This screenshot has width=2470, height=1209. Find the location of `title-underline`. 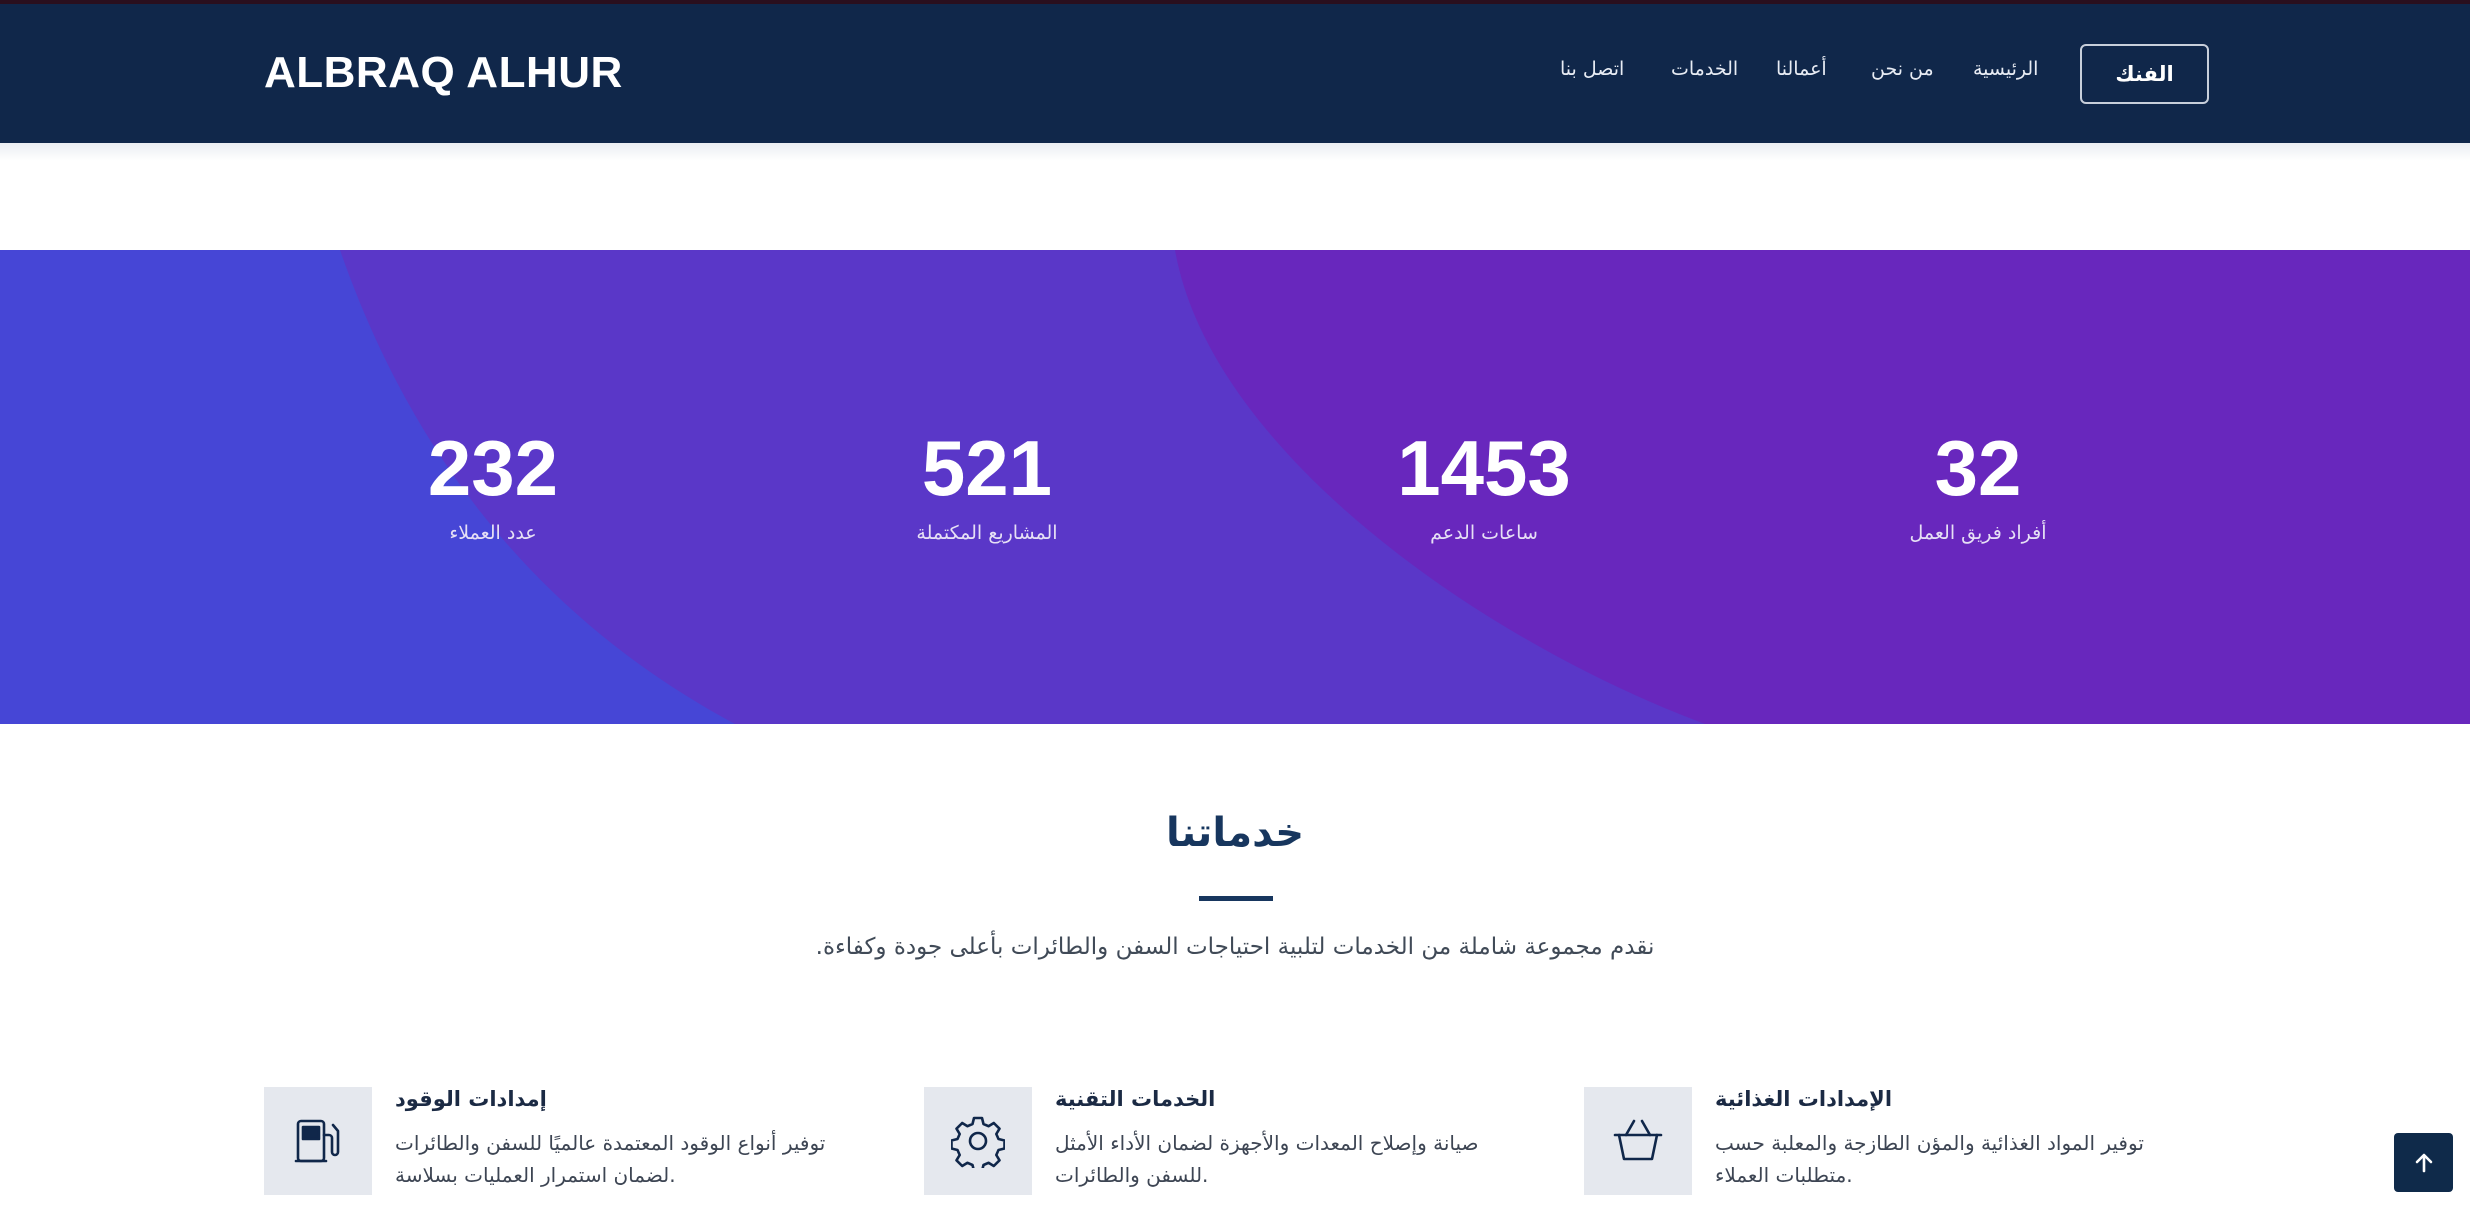

title-underline is located at coordinates (1236, 898).